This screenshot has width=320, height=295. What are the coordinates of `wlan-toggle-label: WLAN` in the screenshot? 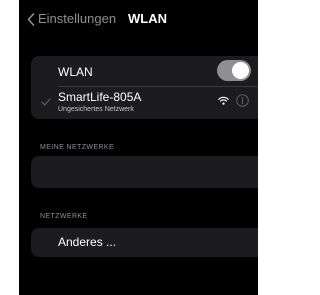 It's located at (75, 72).